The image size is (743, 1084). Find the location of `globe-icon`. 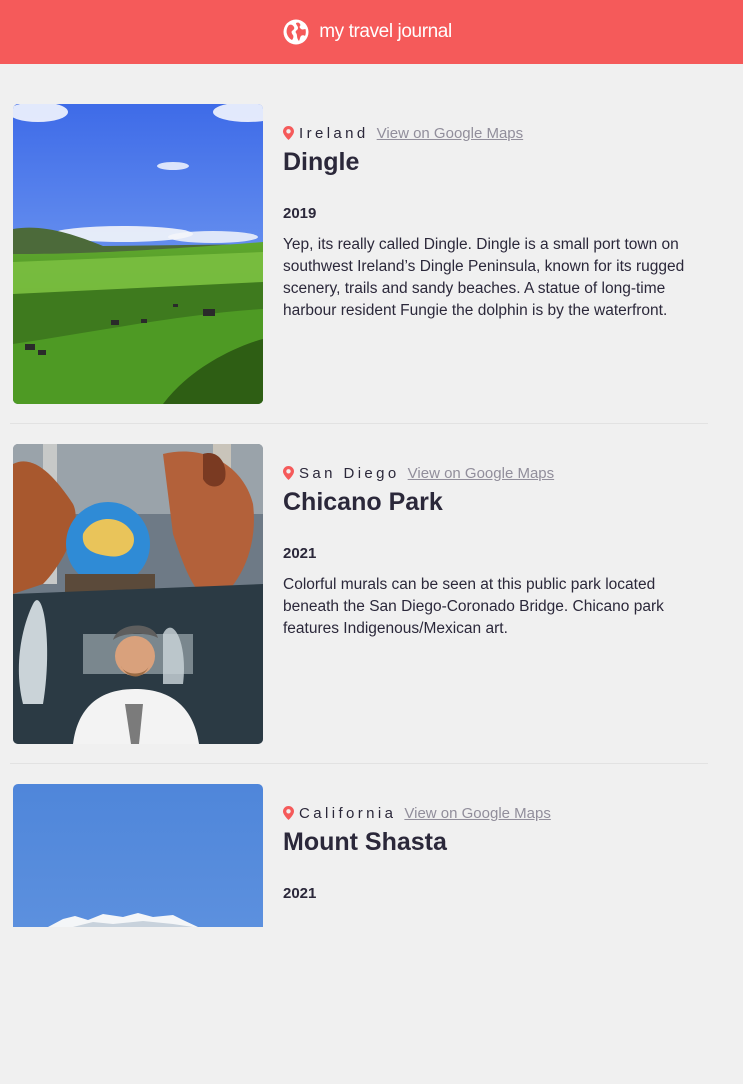

globe-icon is located at coordinates (296, 32).